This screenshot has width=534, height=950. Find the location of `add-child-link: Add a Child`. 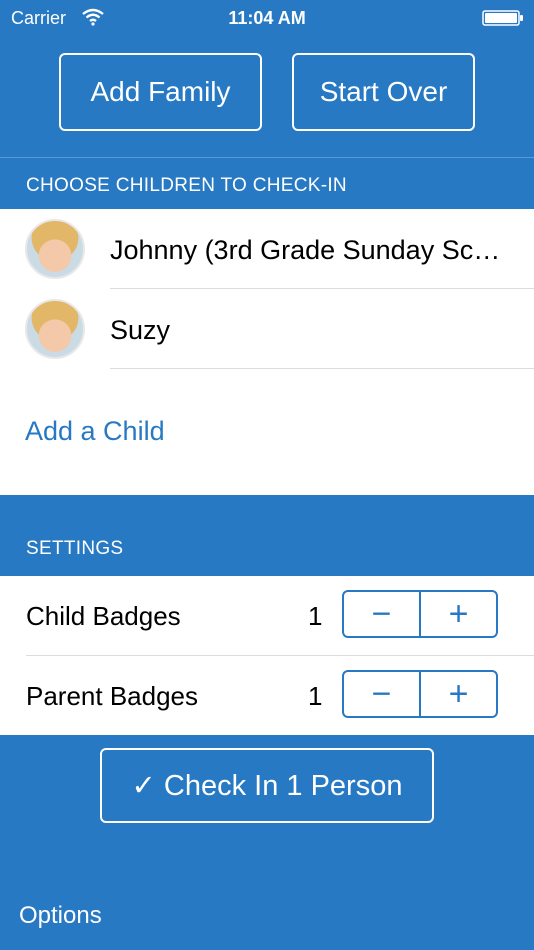

add-child-link: Add a Child is located at coordinates (95, 431).